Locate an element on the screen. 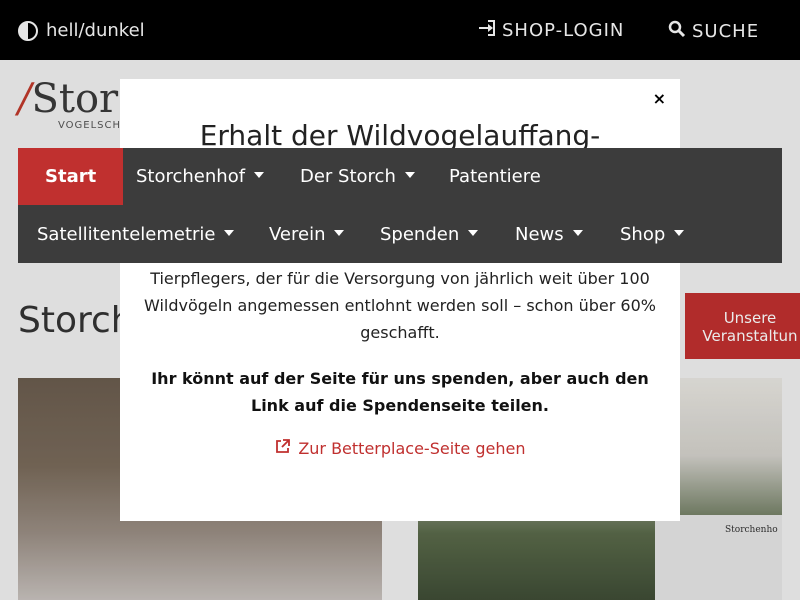 This screenshot has height=600, width=800. nav-item-satellitentelemetrie: Satellitentelemetrie is located at coordinates (136, 234).